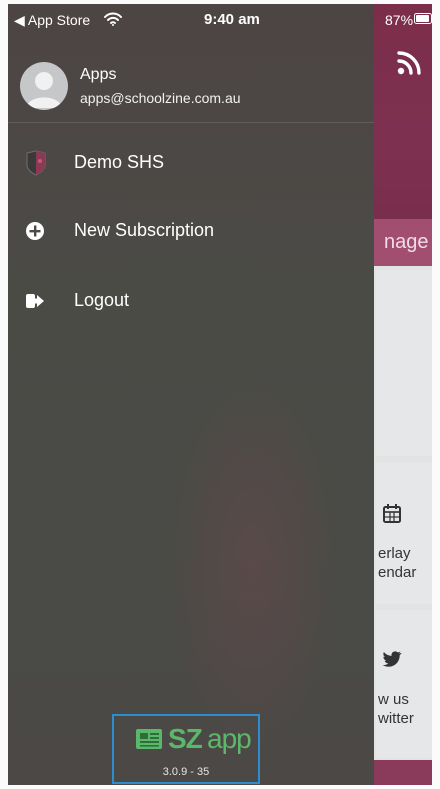  I want to click on status-bar: ◀ App Store 9:40 am 87%, so click(220, 18).